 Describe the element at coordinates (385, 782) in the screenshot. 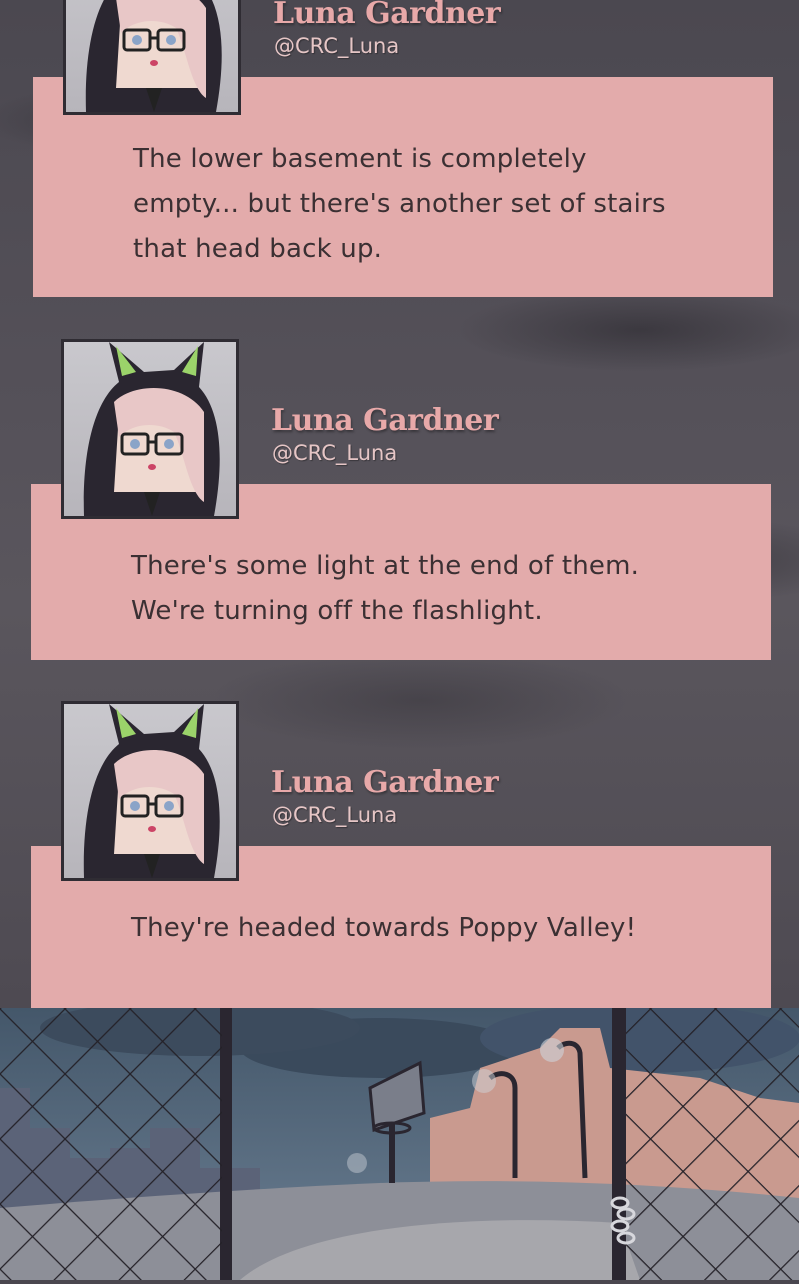

I see `author-name: Luna Gardner` at that location.